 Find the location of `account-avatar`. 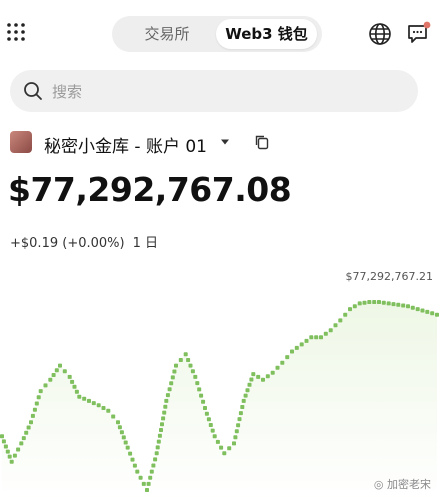

account-avatar is located at coordinates (21, 142).